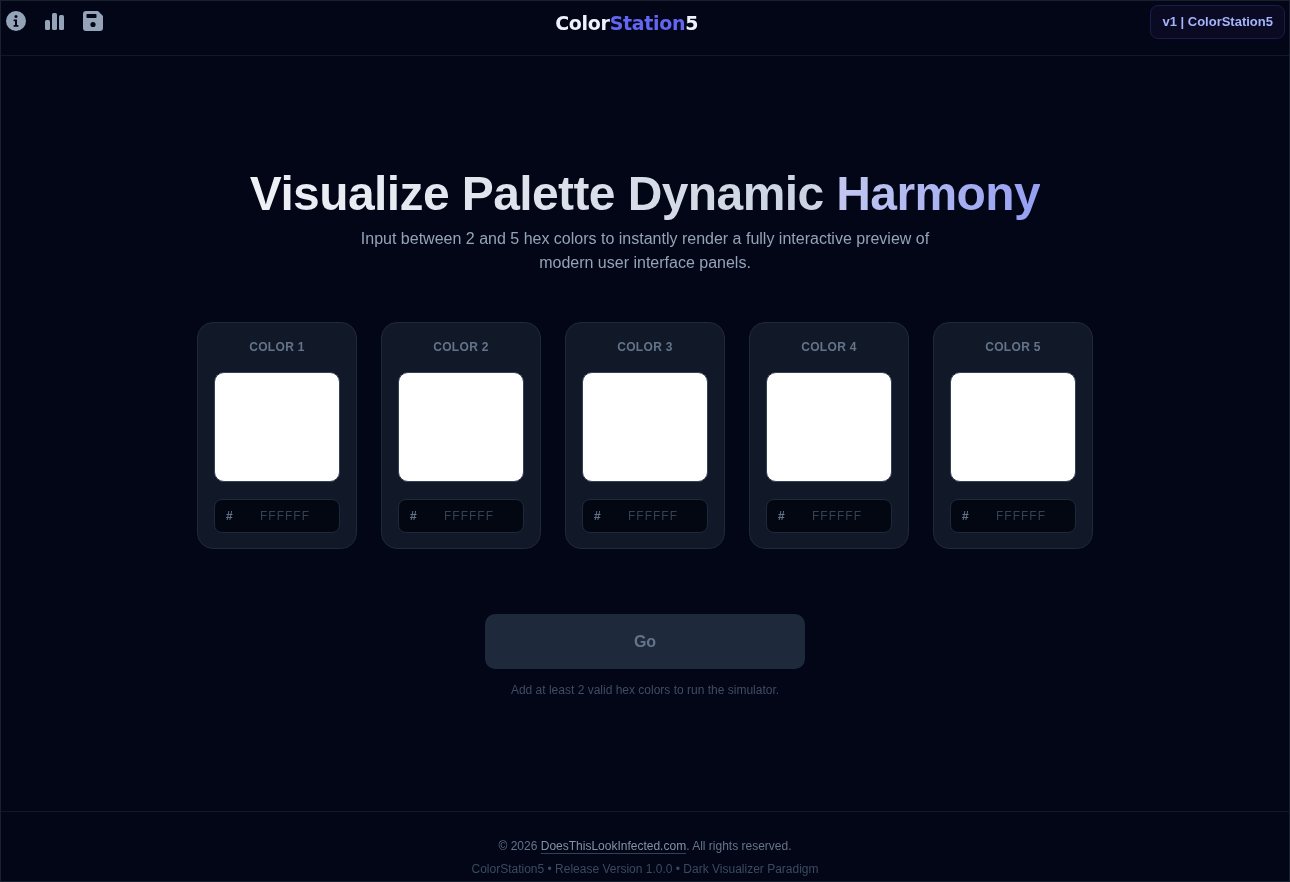 This screenshot has width=1290, height=882. What do you see at coordinates (461, 347) in the screenshot?
I see `color-label: COLOR 2` at bounding box center [461, 347].